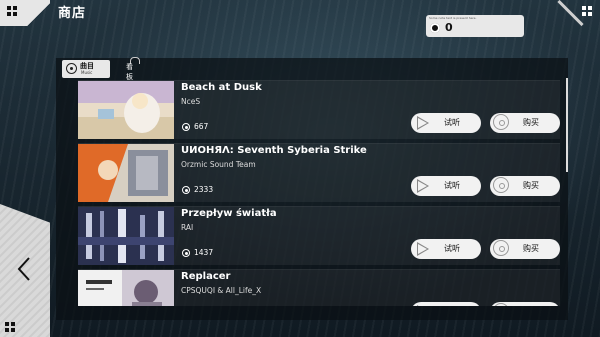  I want to click on song-artist: NceS, so click(191, 101).